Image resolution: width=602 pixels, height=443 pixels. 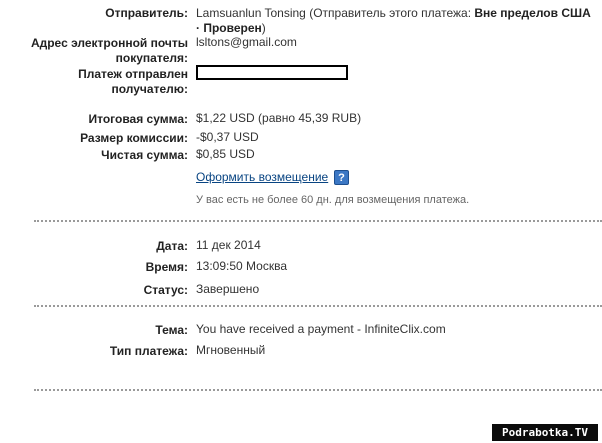 I want to click on sender-name: Lamsuanlun Tonsing, so click(x=251, y=13).